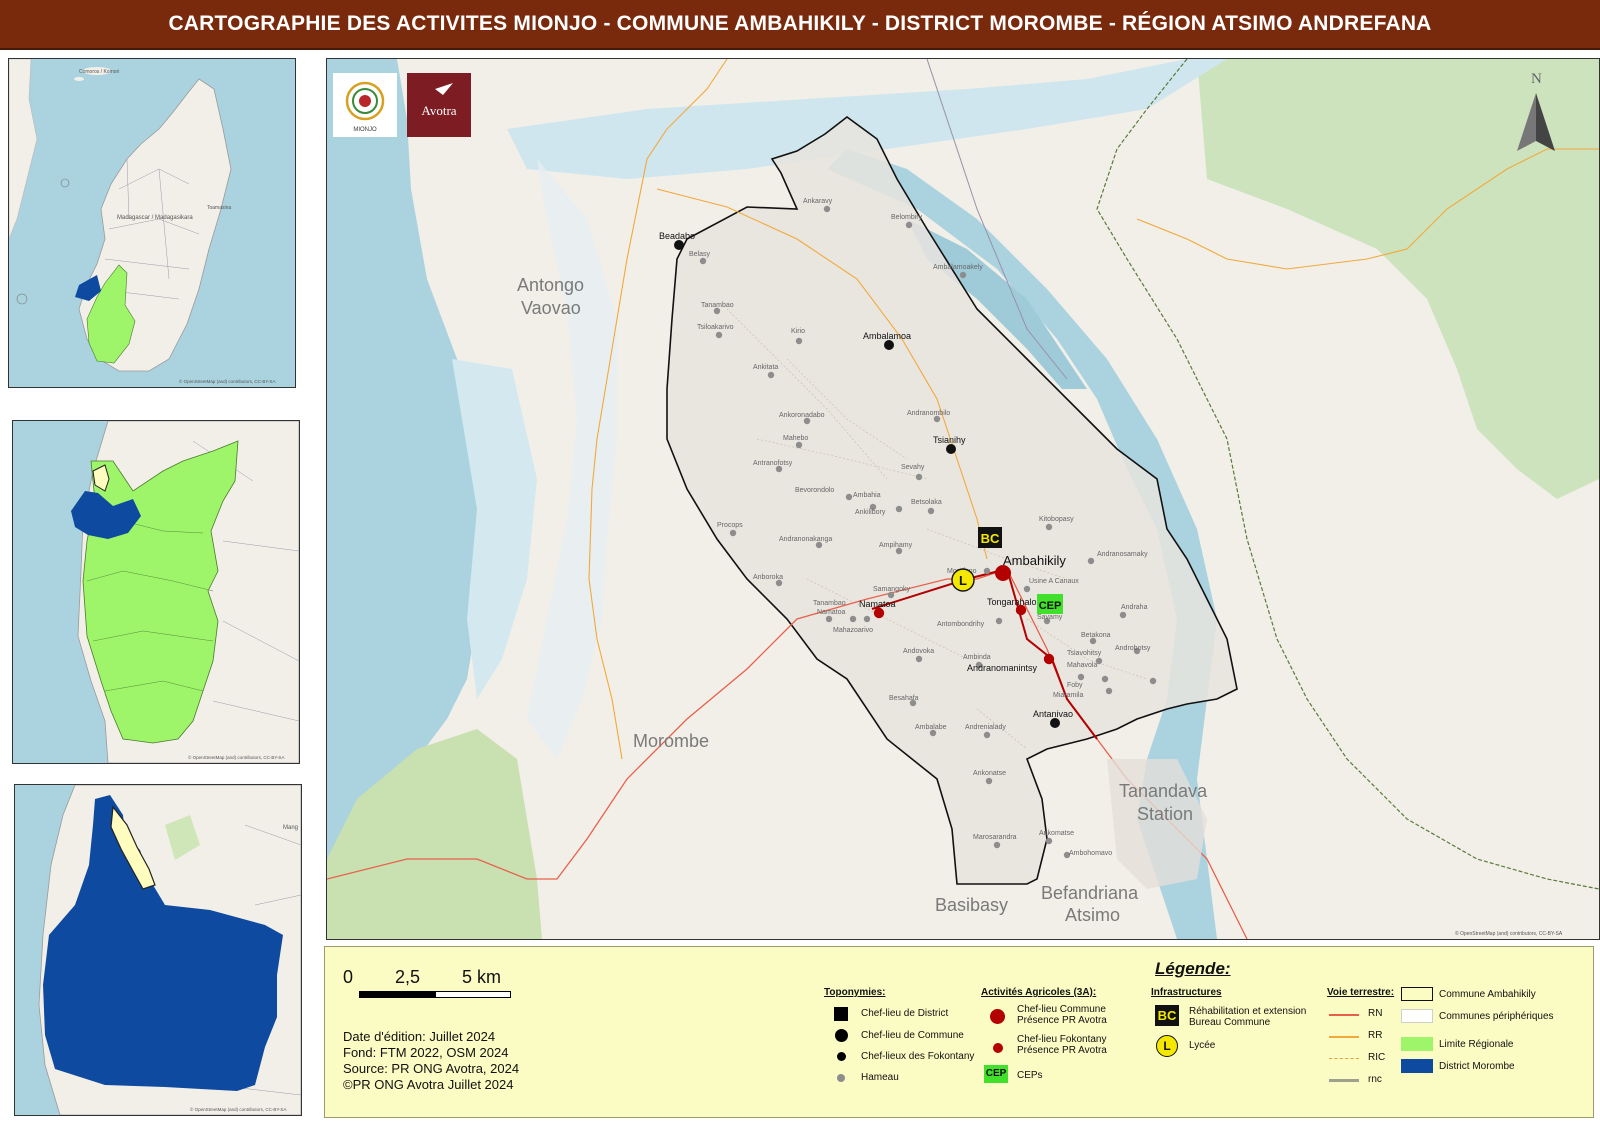 The image size is (1600, 1130). What do you see at coordinates (805, 539) in the screenshot?
I see `svg-text: Andranonakanga` at bounding box center [805, 539].